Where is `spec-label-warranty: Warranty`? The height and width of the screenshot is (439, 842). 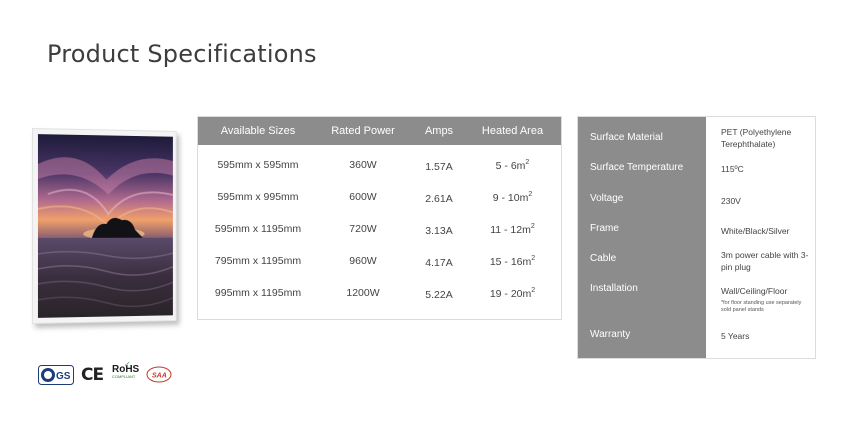
spec-label-warranty: Warranty is located at coordinates (610, 334).